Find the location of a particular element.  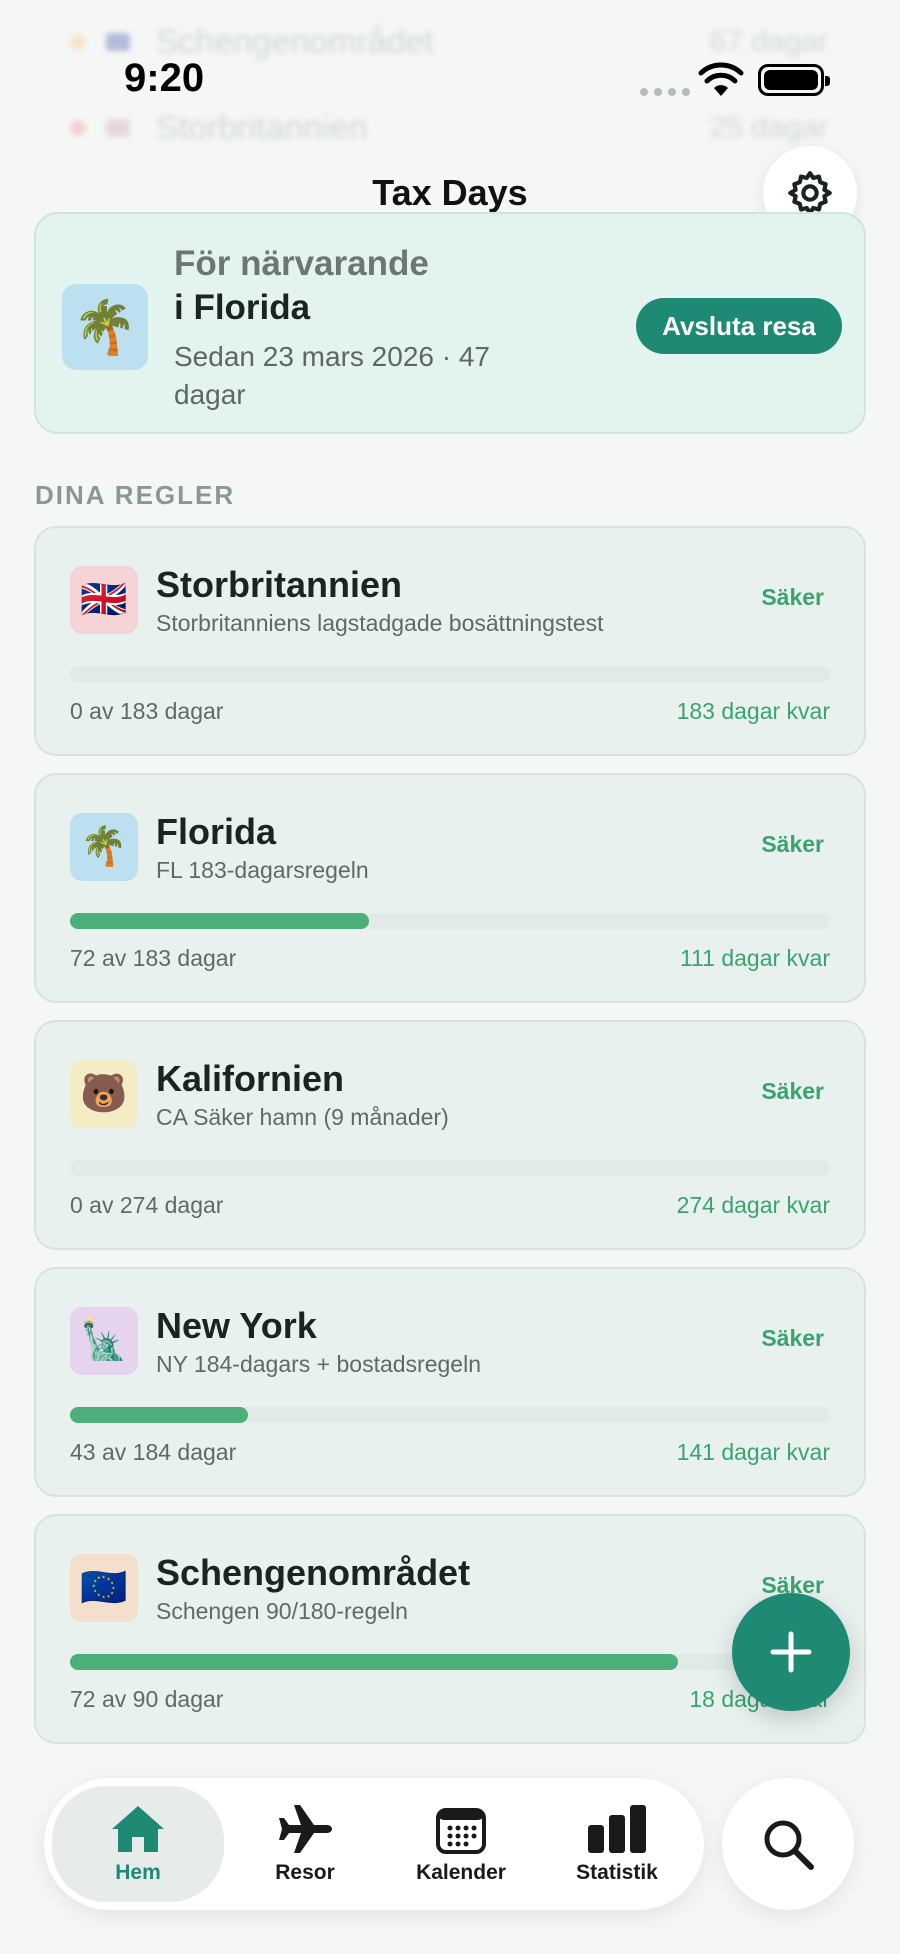

tab-calendar: Kalender is located at coordinates (461, 1844).